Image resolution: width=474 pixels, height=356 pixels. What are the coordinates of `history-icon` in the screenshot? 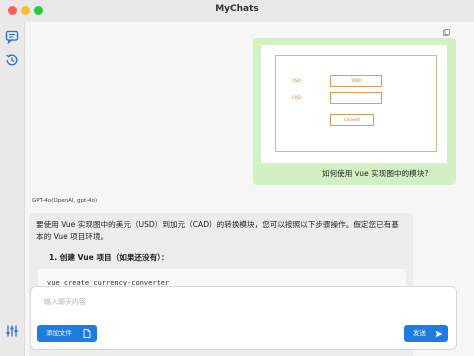 It's located at (12, 60).